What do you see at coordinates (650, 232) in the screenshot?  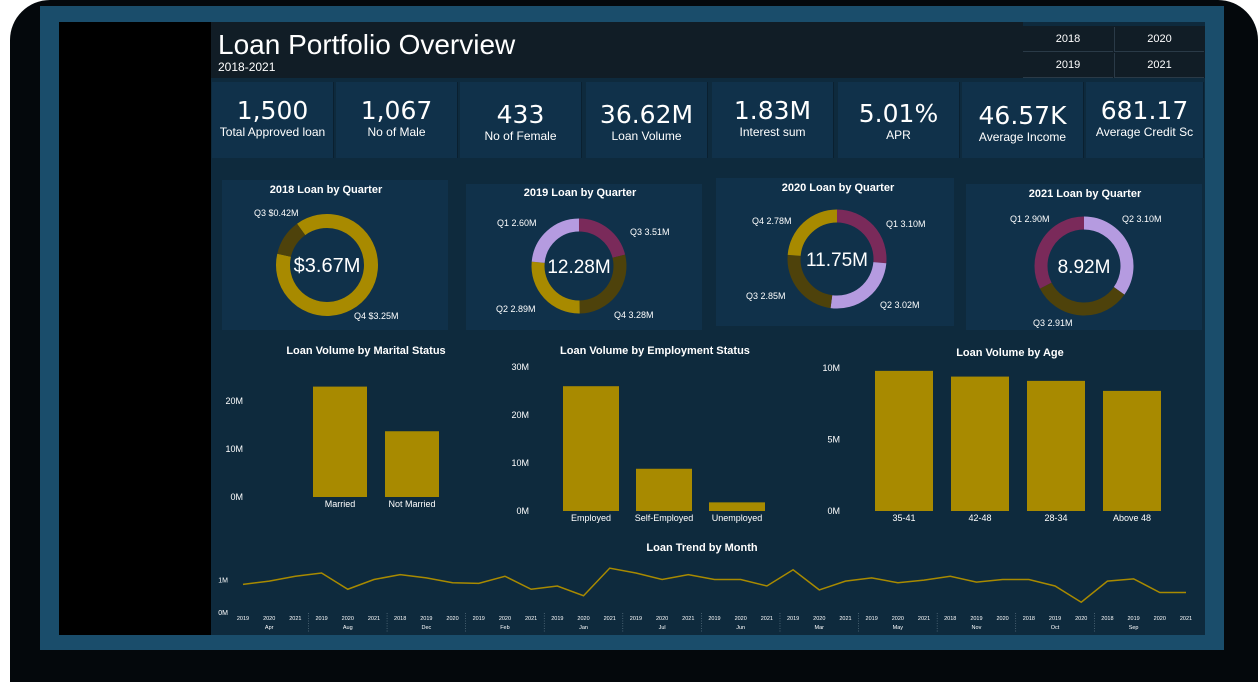 I see `donut-slice-label: Q3 3.51M` at bounding box center [650, 232].